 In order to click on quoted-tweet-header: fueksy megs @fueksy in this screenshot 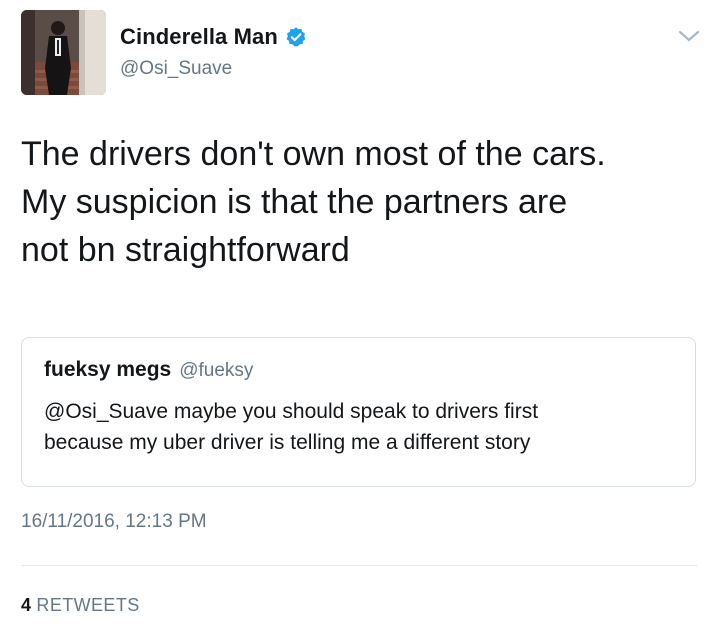, I will do `click(148, 370)`.